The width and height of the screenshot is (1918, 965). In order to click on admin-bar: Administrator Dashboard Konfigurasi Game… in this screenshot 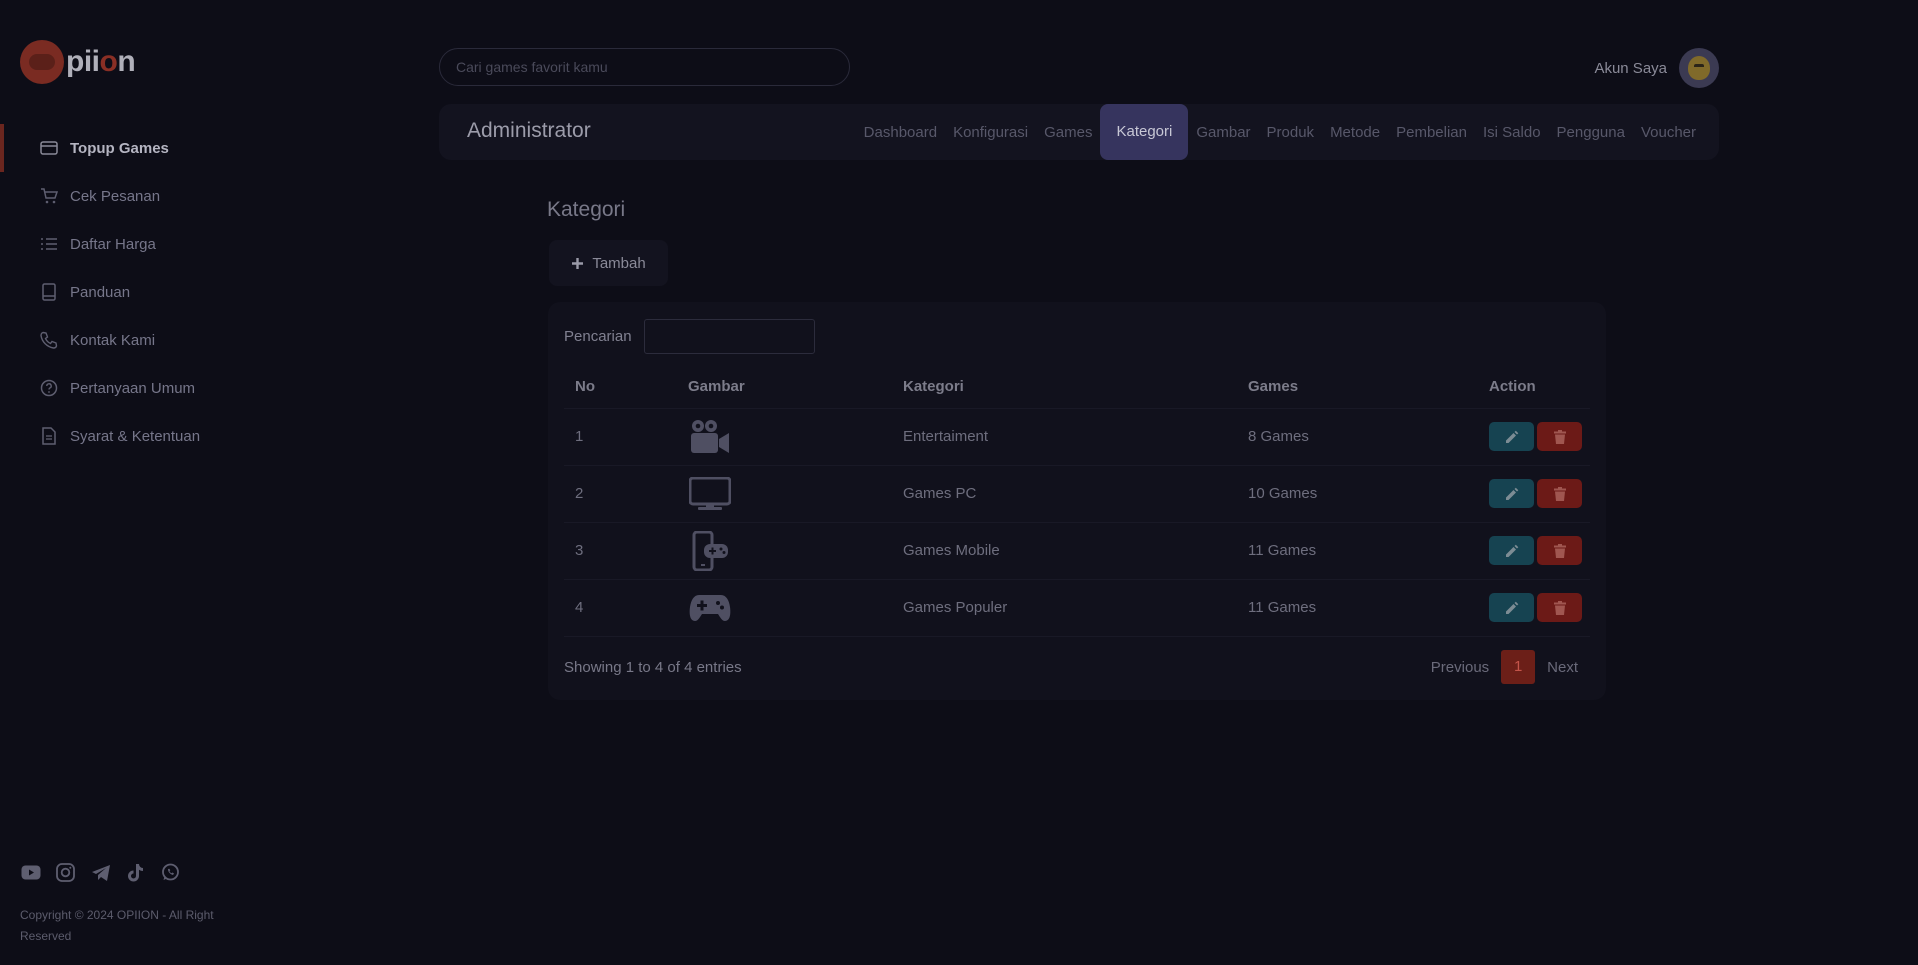, I will do `click(1079, 132)`.